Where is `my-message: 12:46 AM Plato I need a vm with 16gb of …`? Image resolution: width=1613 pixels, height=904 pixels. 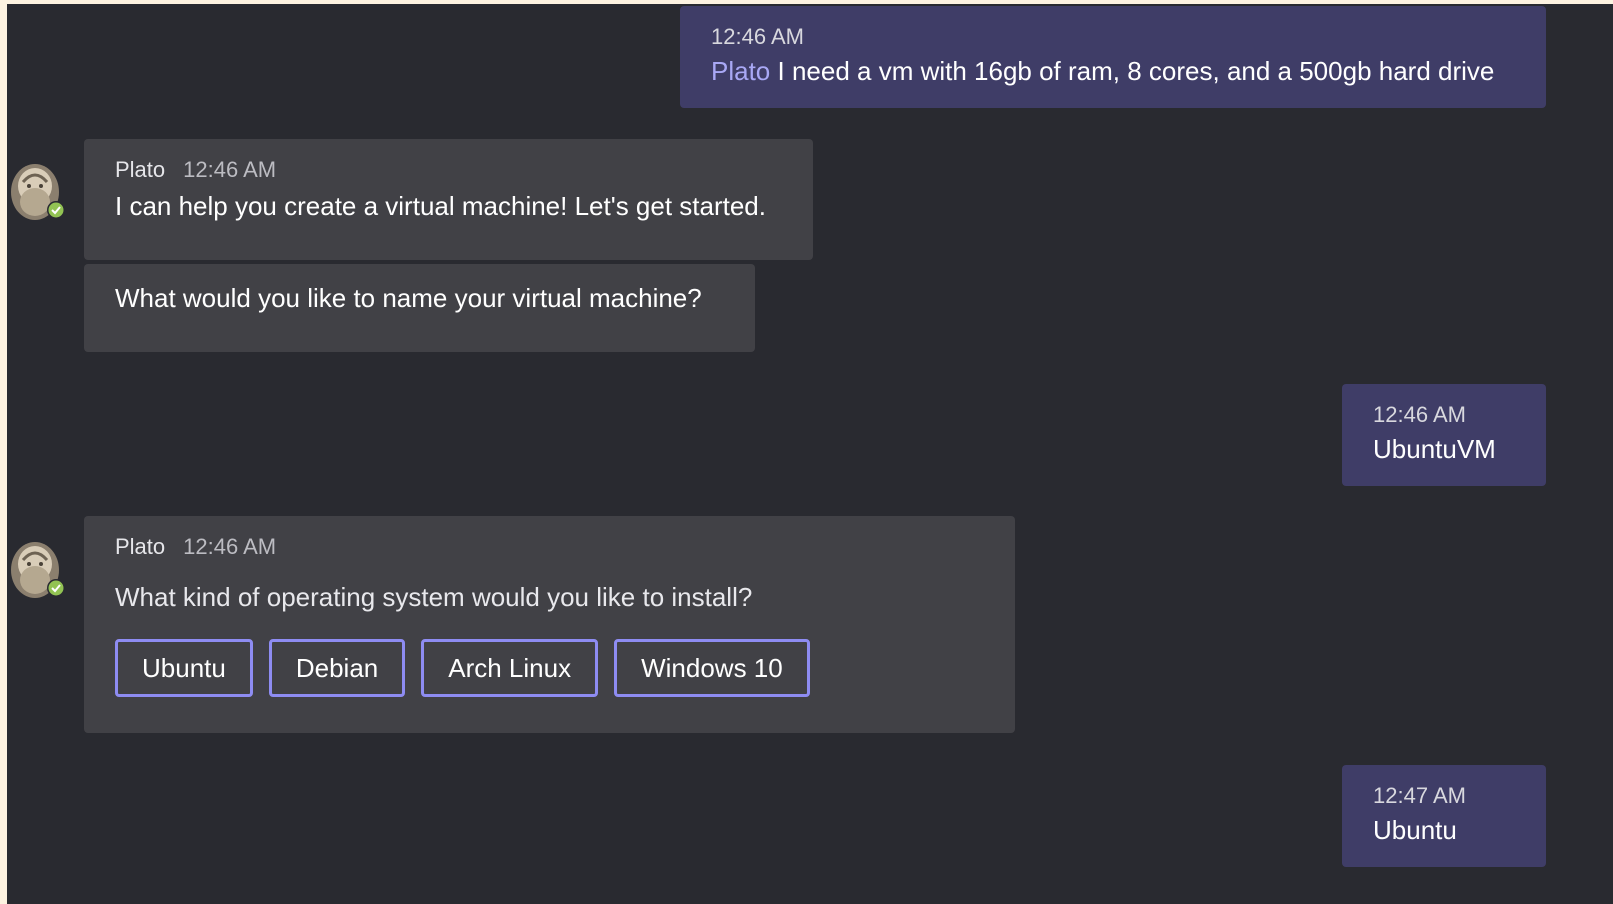 my-message: 12:46 AM Plato I need a vm with 16gb of … is located at coordinates (1113, 57).